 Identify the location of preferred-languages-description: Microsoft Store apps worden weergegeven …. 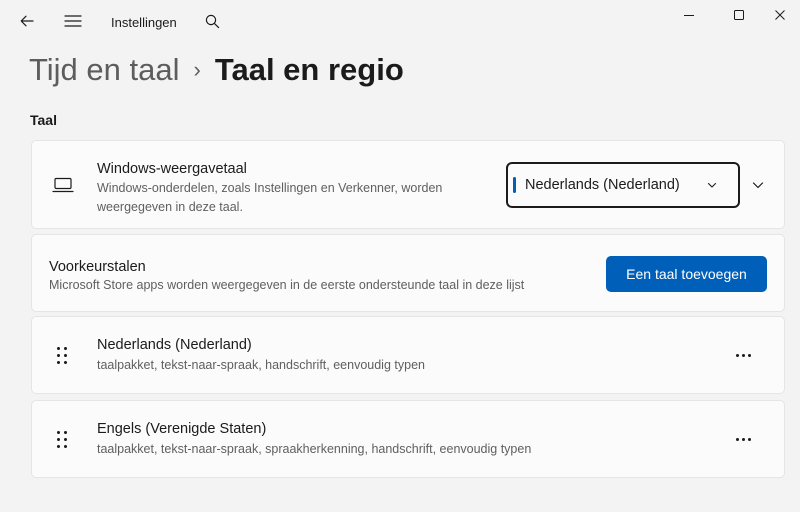
(287, 285).